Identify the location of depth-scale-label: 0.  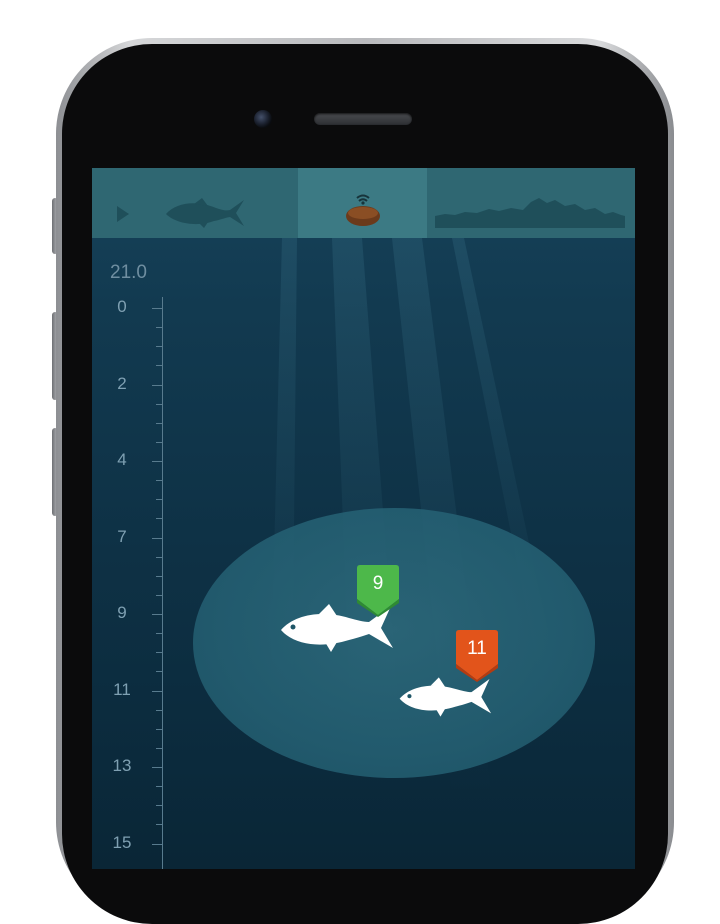
(122, 306).